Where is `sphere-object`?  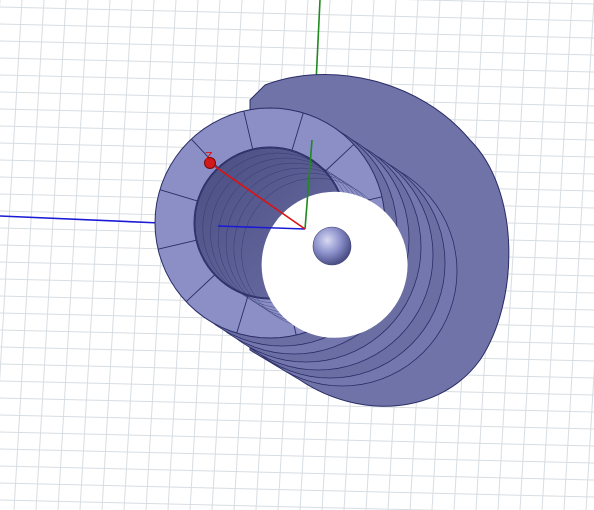
sphere-object is located at coordinates (332, 246).